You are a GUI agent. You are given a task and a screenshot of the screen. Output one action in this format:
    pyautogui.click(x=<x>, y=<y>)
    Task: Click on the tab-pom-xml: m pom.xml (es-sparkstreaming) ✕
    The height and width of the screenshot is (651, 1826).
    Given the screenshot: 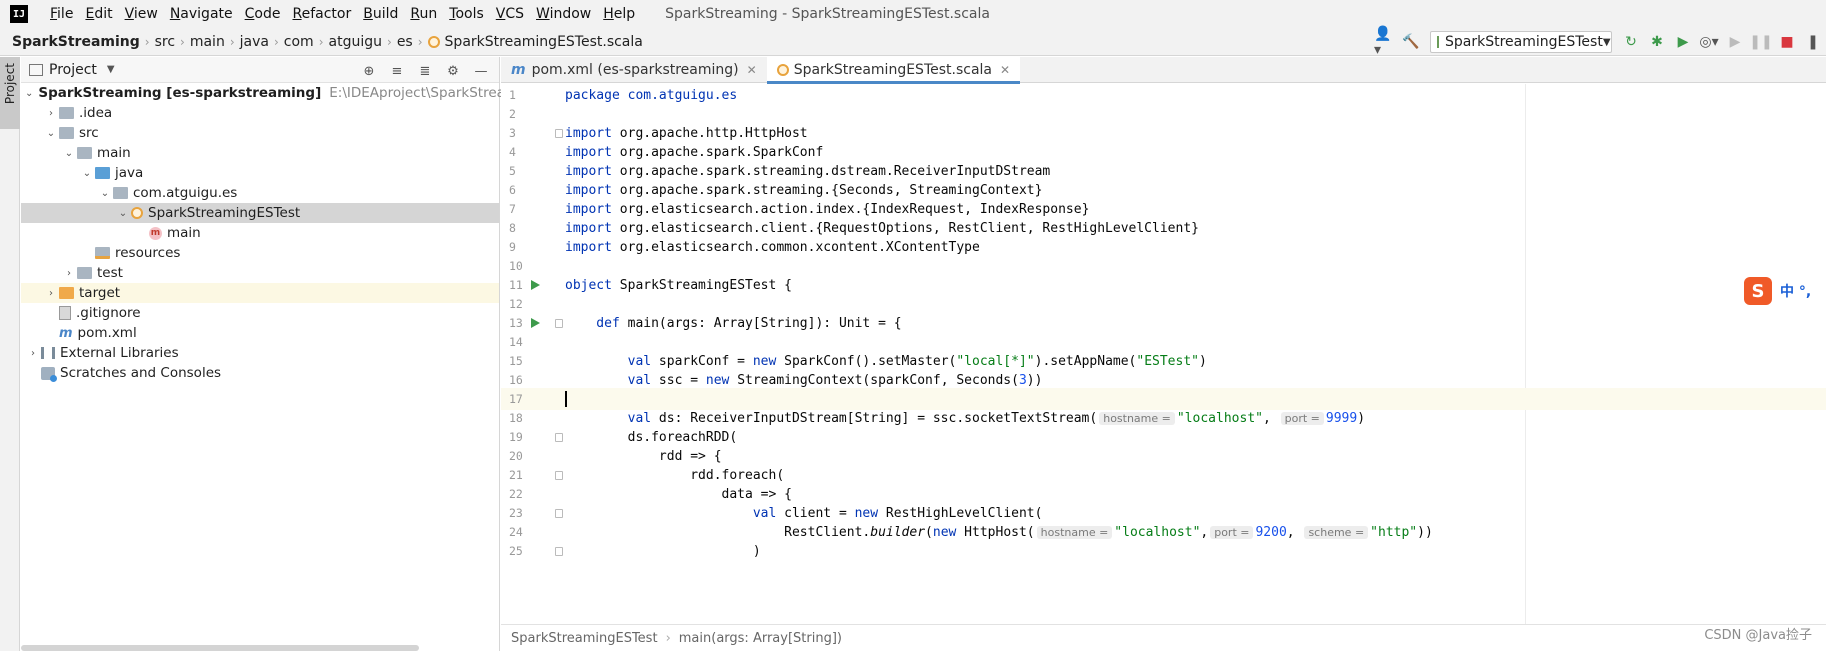 What is the action you would take?
    pyautogui.click(x=634, y=70)
    